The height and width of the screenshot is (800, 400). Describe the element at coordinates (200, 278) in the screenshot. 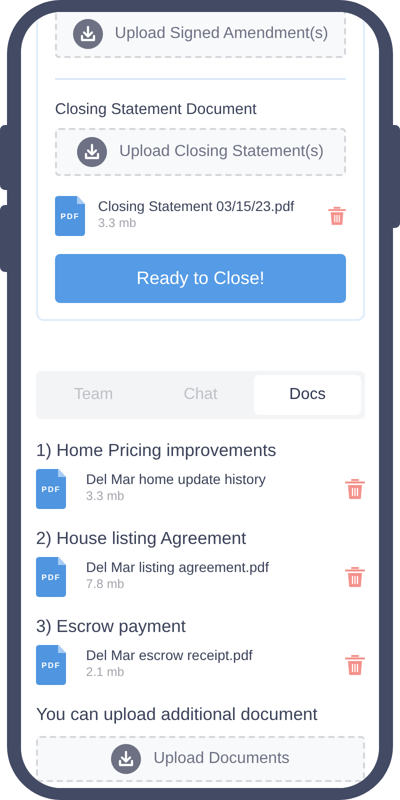

I see `ready-to-close-button: Ready to Close!` at that location.